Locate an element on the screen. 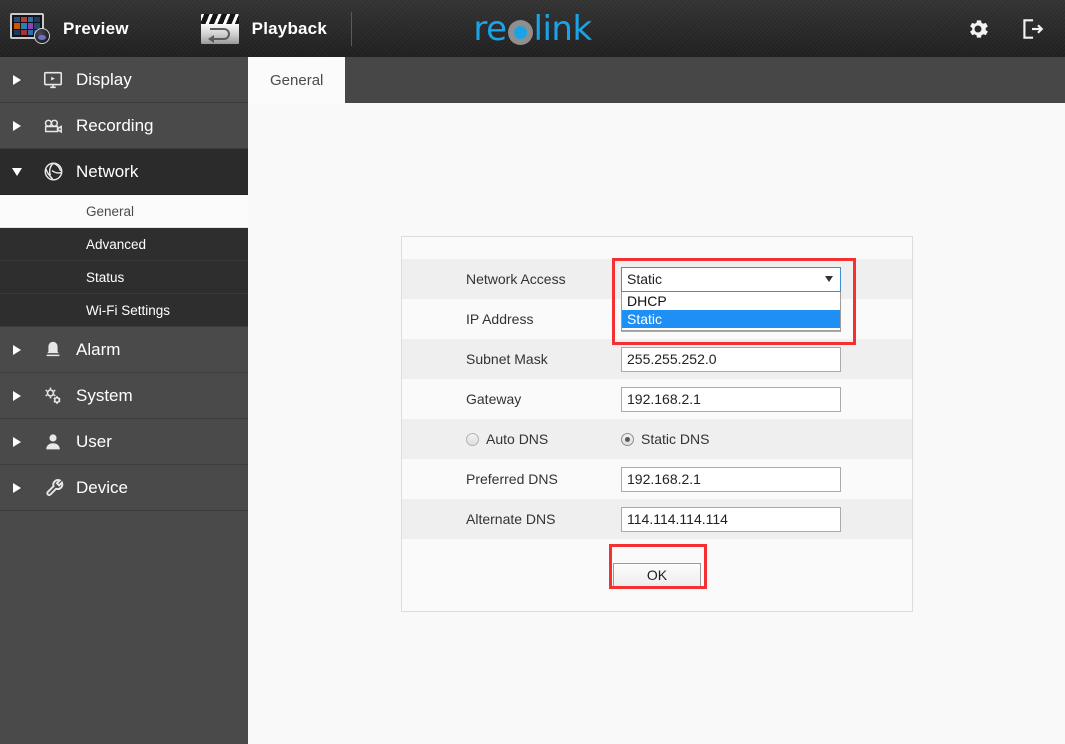 This screenshot has height=744, width=1065. alternate-dns-input is located at coordinates (731, 519).